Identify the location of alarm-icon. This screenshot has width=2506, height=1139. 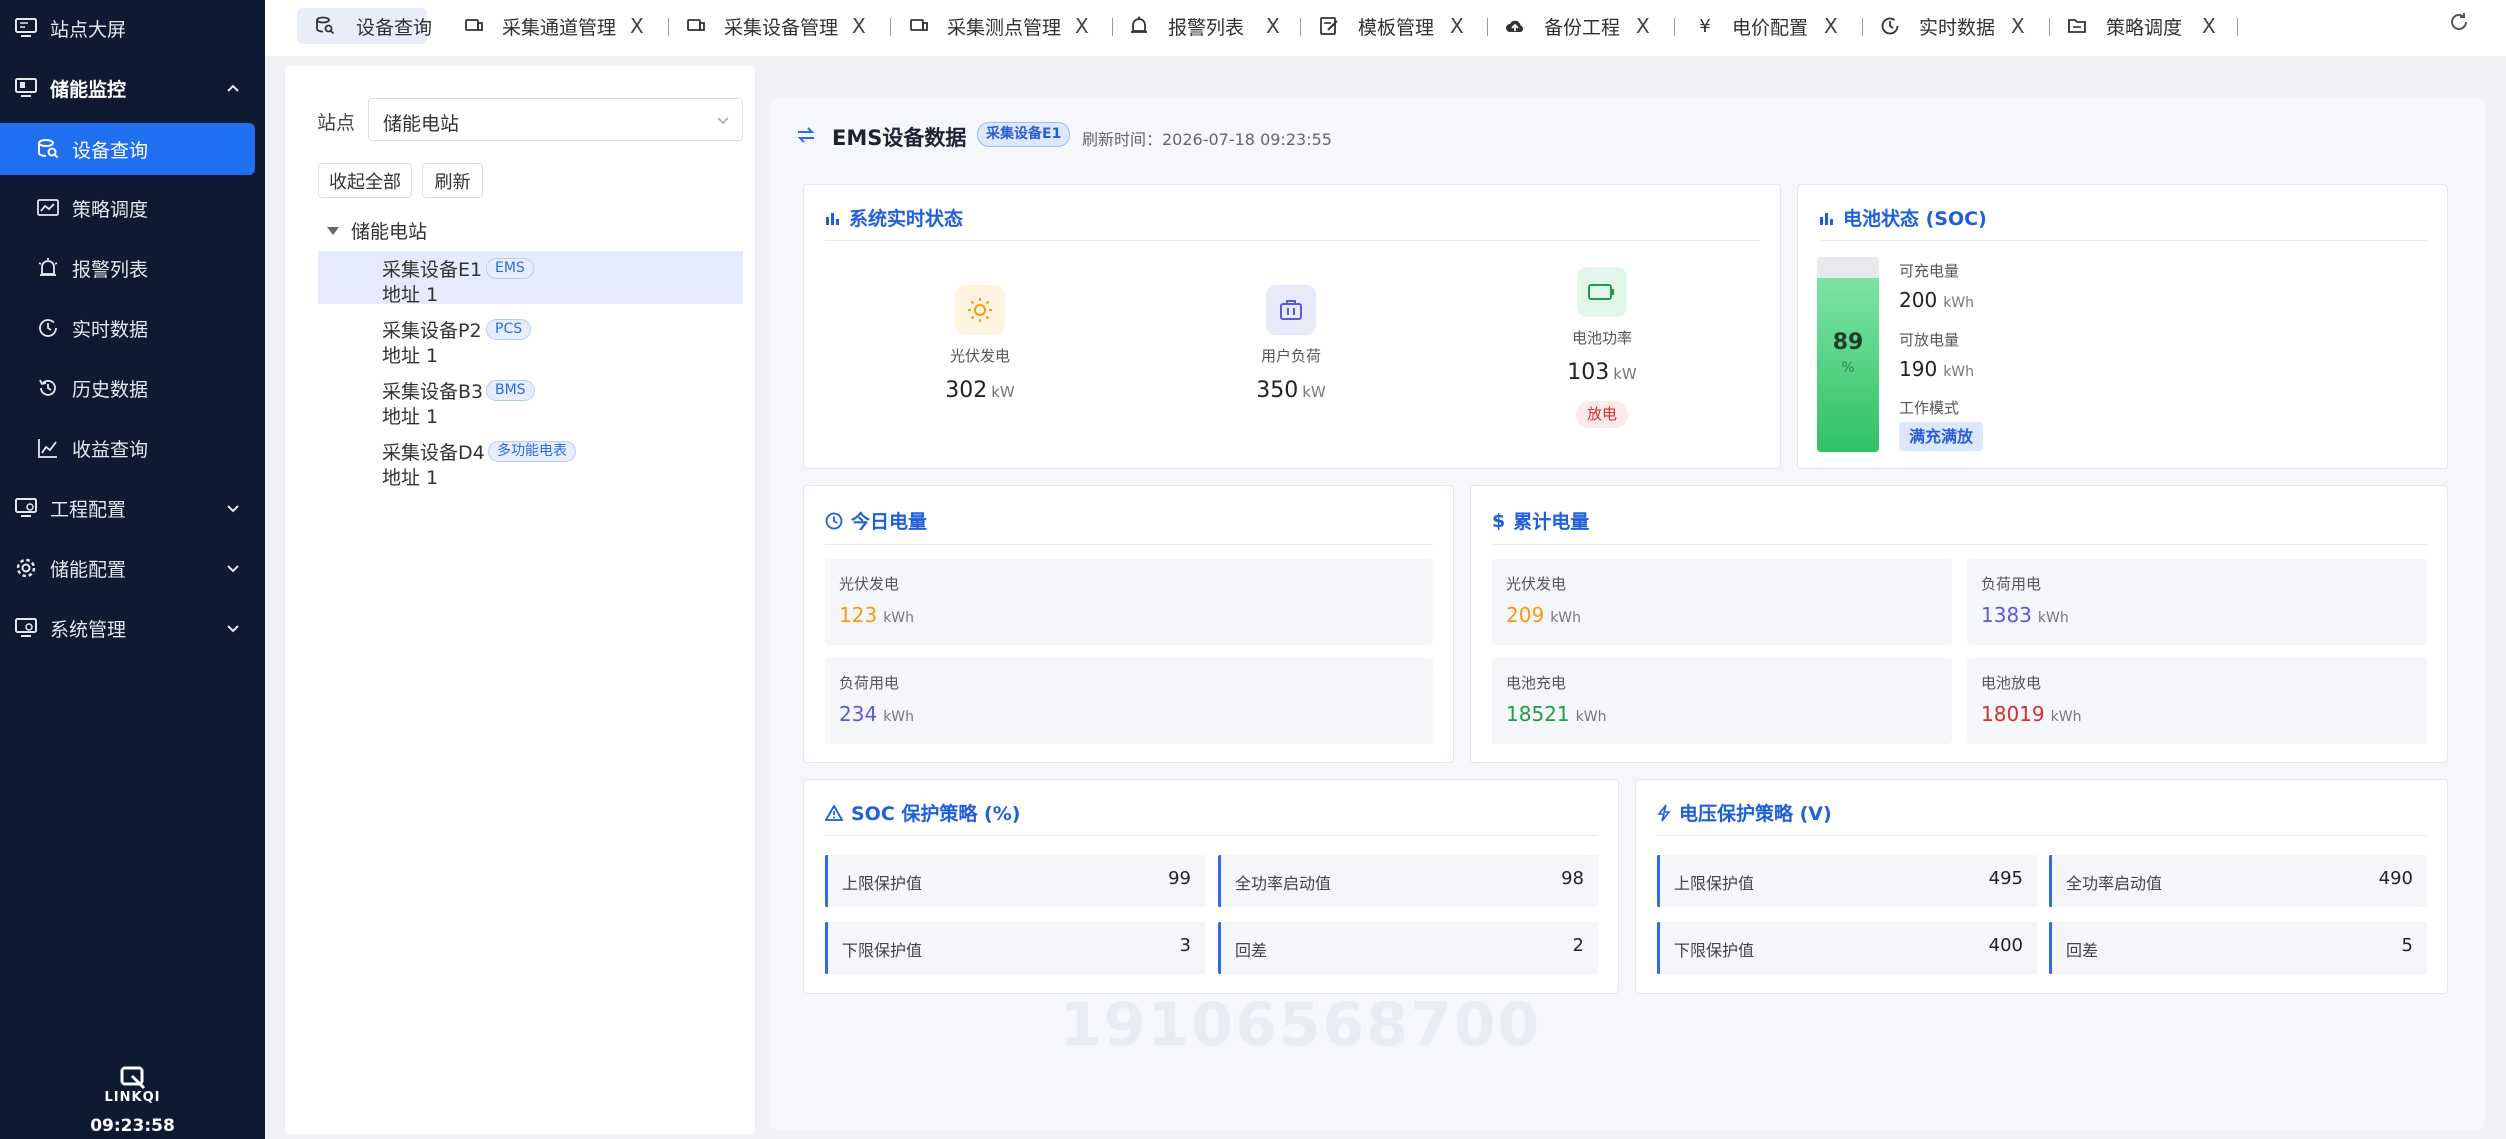
(1139, 24).